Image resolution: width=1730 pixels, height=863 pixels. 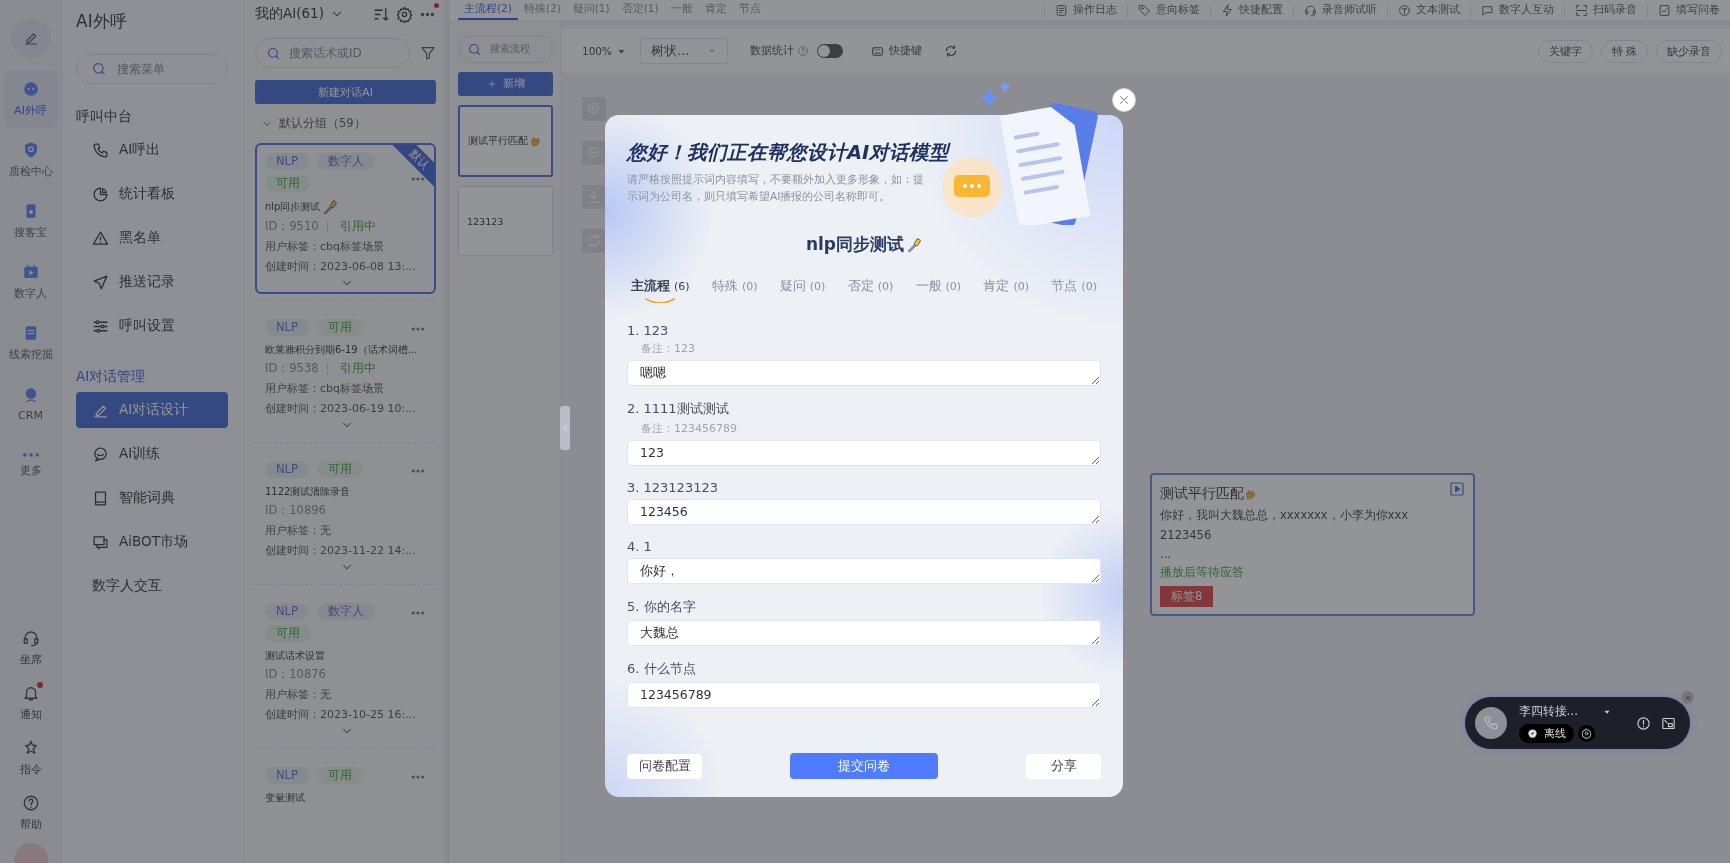 What do you see at coordinates (830, 51) in the screenshot?
I see `stats-toggle` at bounding box center [830, 51].